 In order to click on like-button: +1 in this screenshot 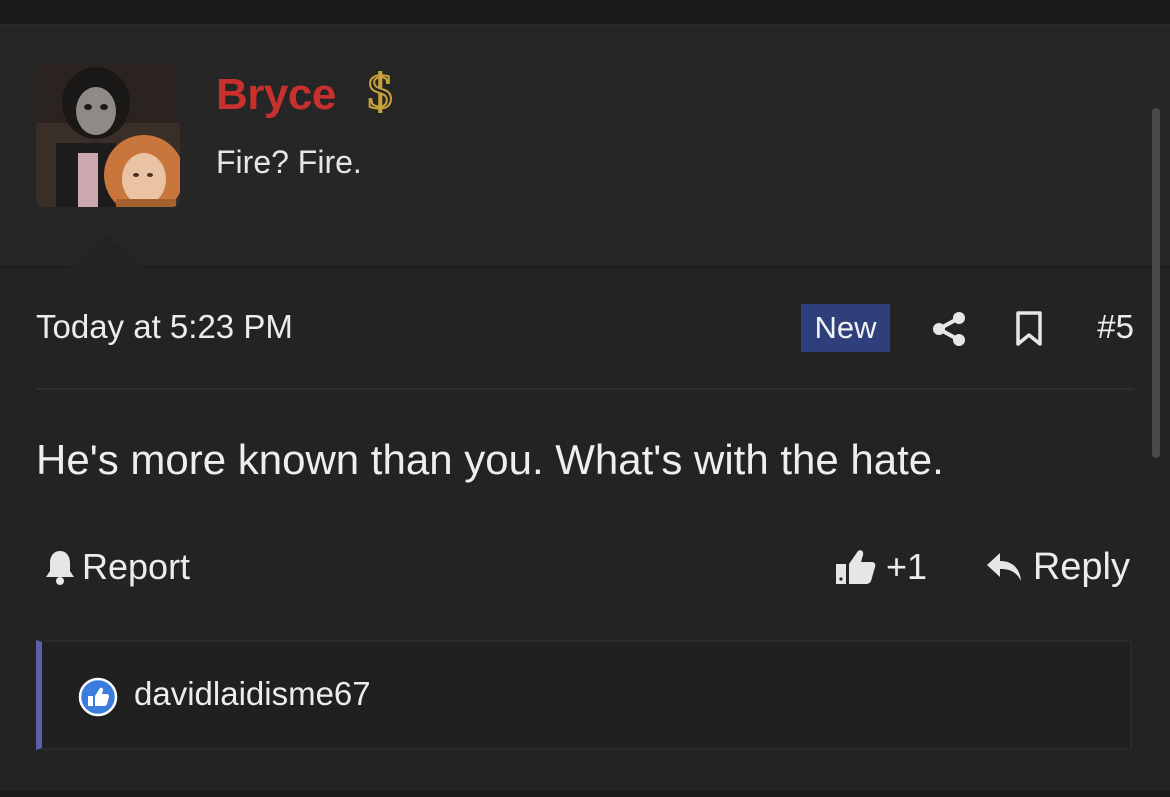, I will do `click(880, 567)`.